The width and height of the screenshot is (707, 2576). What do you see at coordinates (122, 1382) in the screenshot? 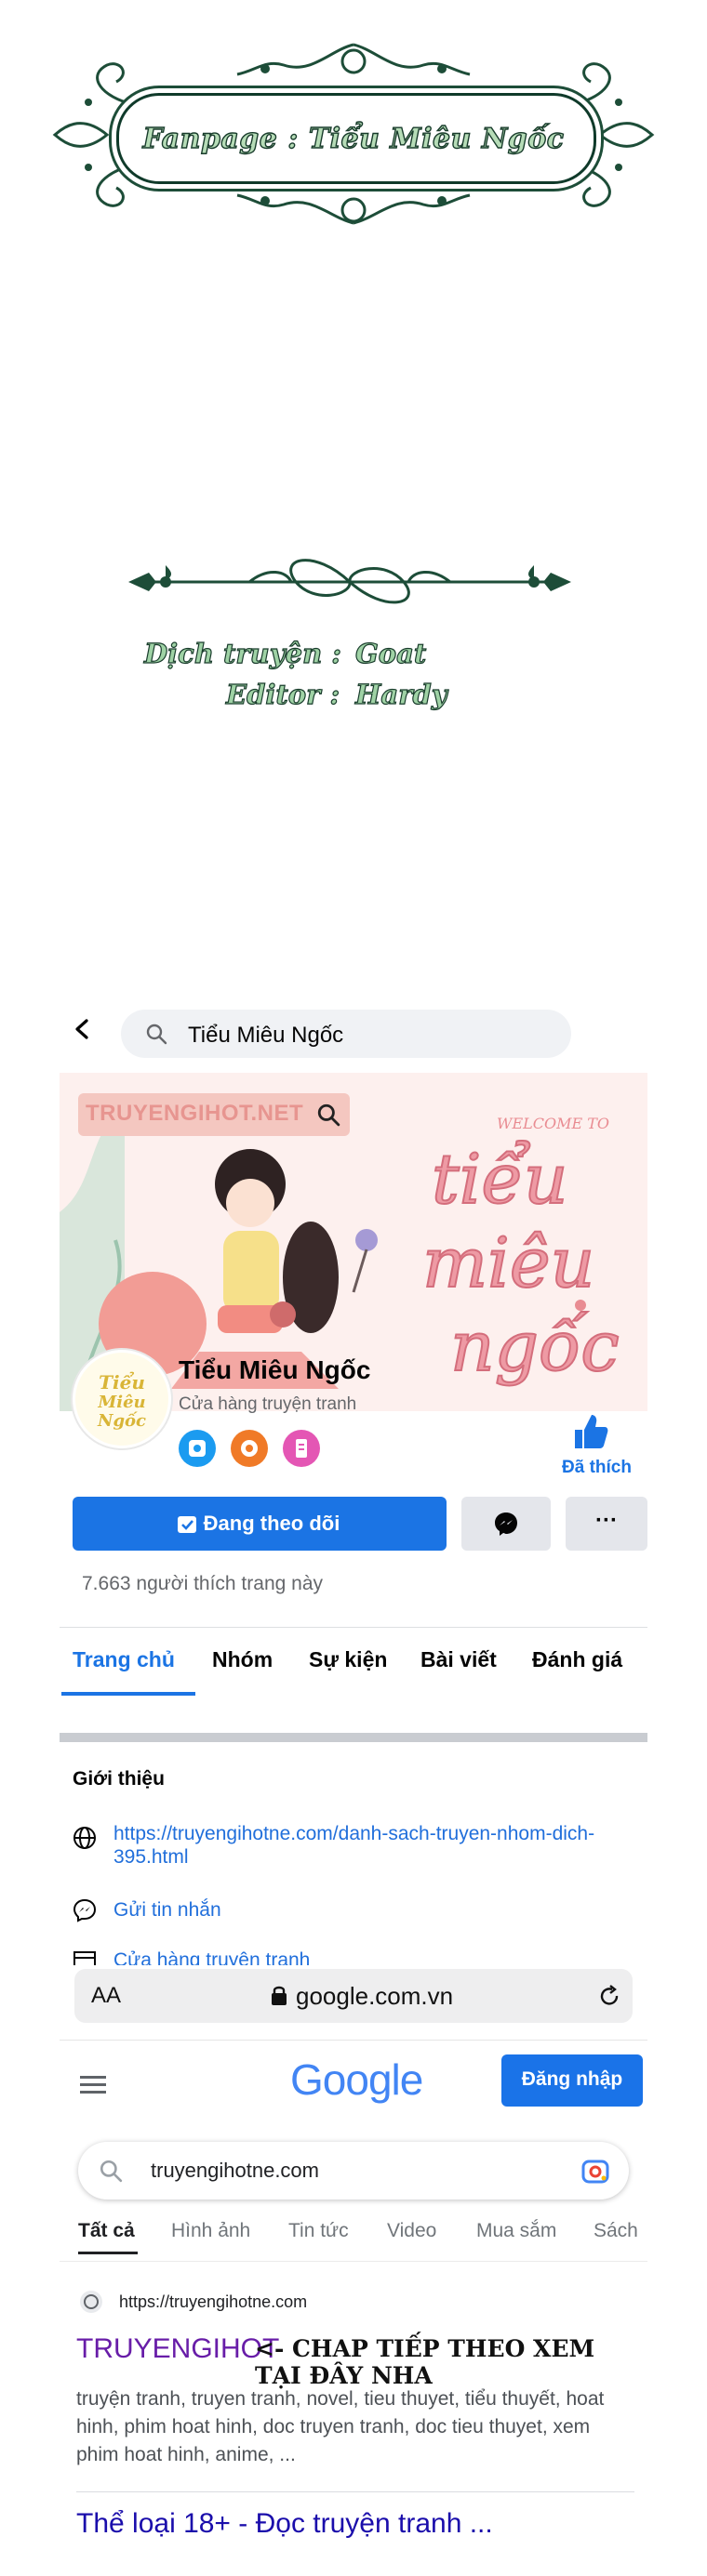
I see `svg-text: Tiểu` at bounding box center [122, 1382].